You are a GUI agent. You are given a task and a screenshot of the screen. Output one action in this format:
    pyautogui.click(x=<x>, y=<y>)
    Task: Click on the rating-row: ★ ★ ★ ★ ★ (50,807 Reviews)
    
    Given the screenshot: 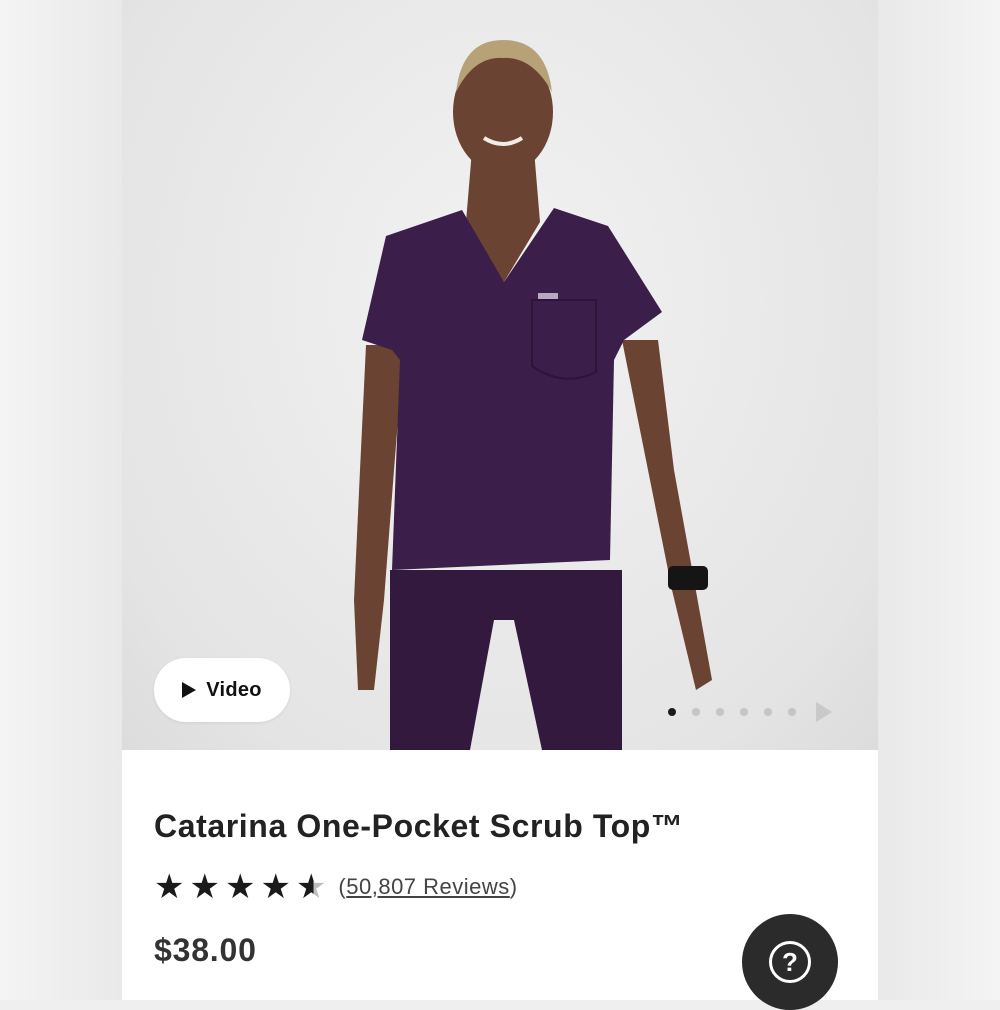 What is the action you would take?
    pyautogui.click(x=336, y=887)
    